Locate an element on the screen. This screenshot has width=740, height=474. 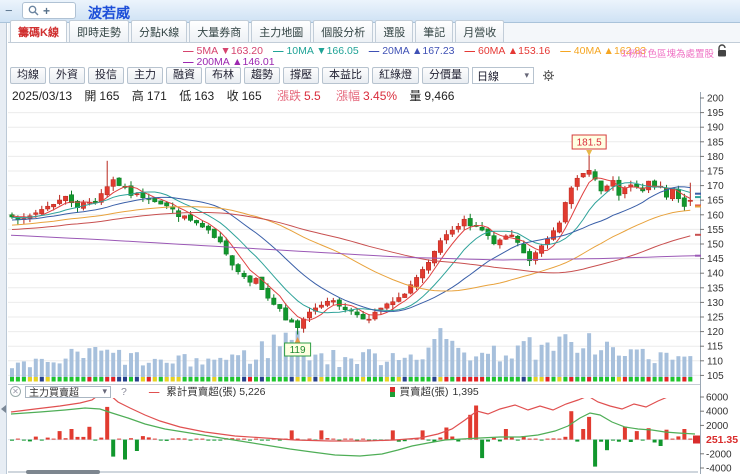
ohlc-date: 2025/03/13 is located at coordinates (42, 96).